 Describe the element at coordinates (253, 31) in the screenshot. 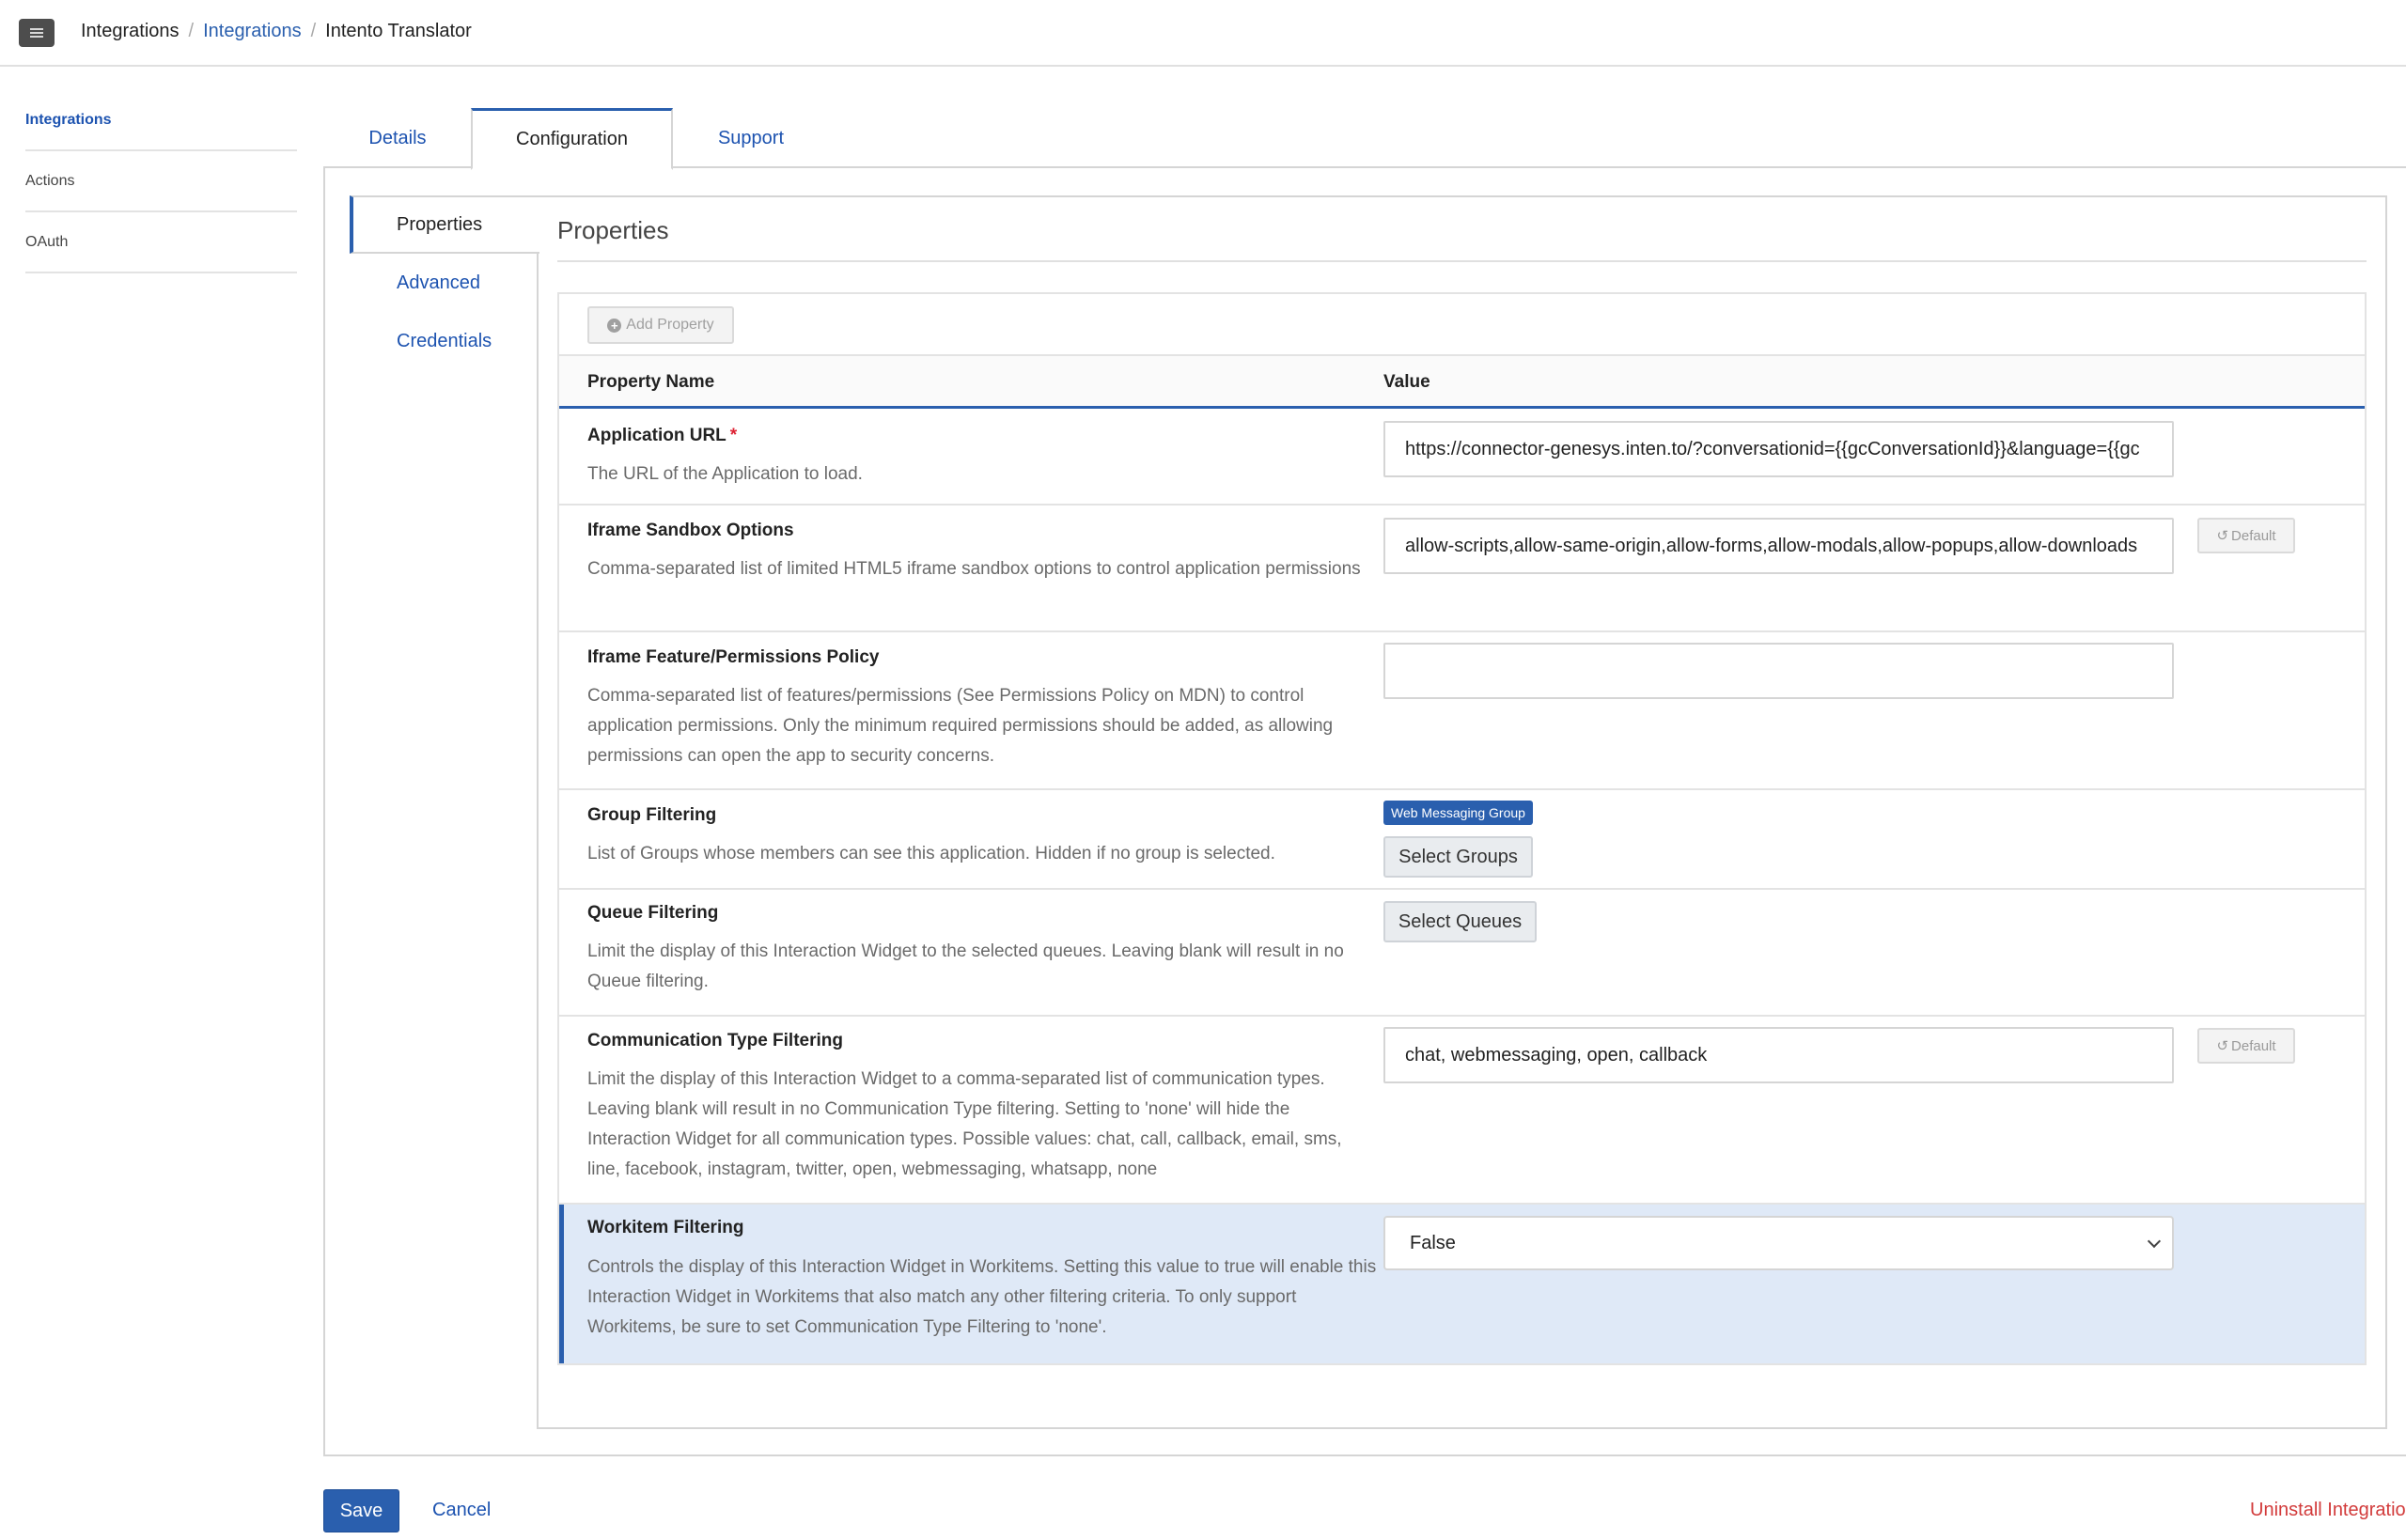

I see `breadcrumb-integrations-link: Integrations` at that location.